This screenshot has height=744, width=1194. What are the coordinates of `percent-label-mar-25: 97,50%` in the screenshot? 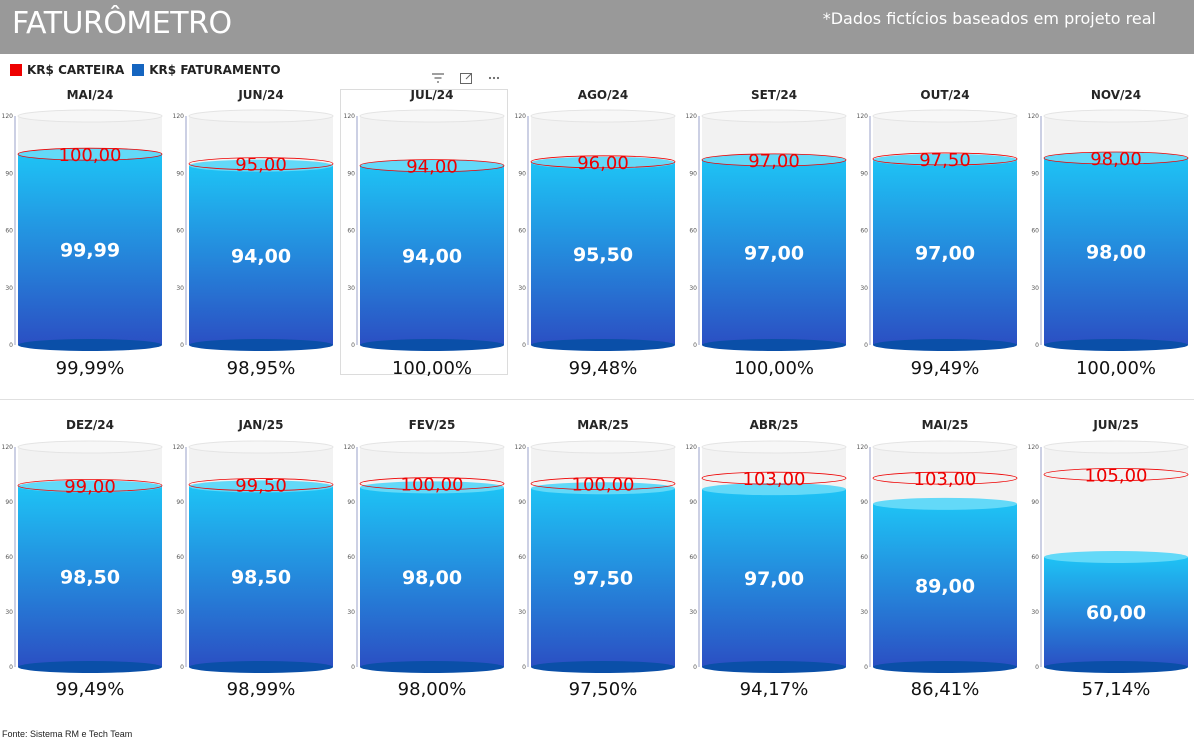 It's located at (603, 689).